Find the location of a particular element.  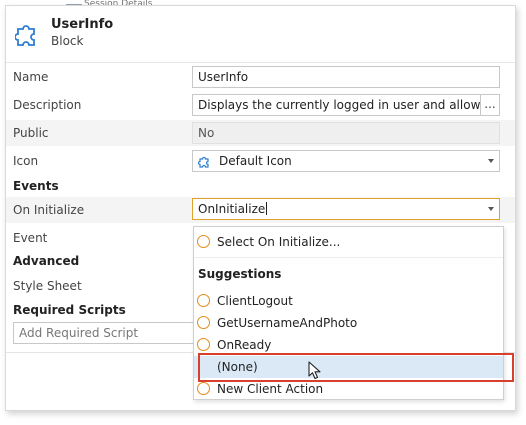

block-title: UserInfo is located at coordinates (82, 24).